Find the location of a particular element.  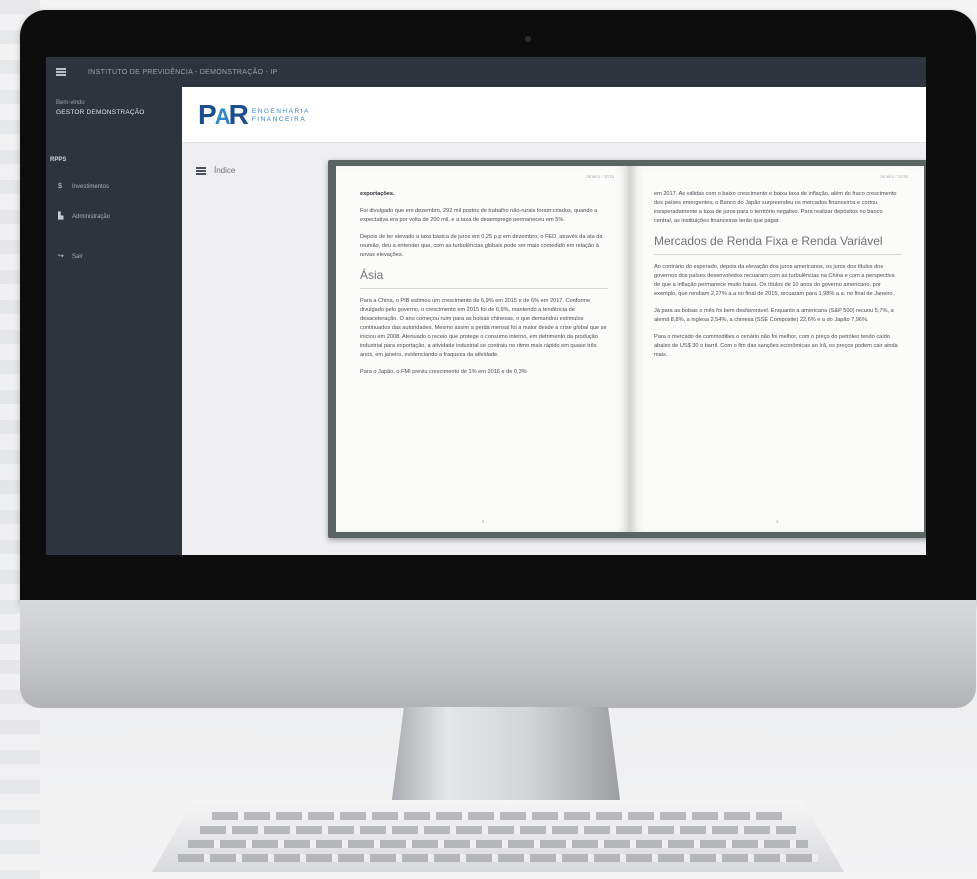

sidebar-item-sair: ↪ Sair is located at coordinates (70, 256).